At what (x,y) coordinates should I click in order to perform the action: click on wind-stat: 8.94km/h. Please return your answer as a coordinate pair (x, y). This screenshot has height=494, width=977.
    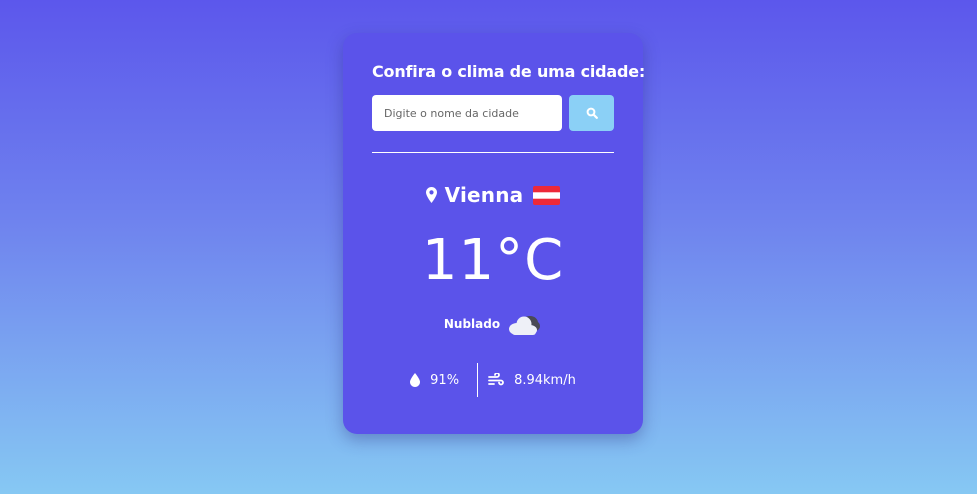
    Looking at the image, I should click on (527, 380).